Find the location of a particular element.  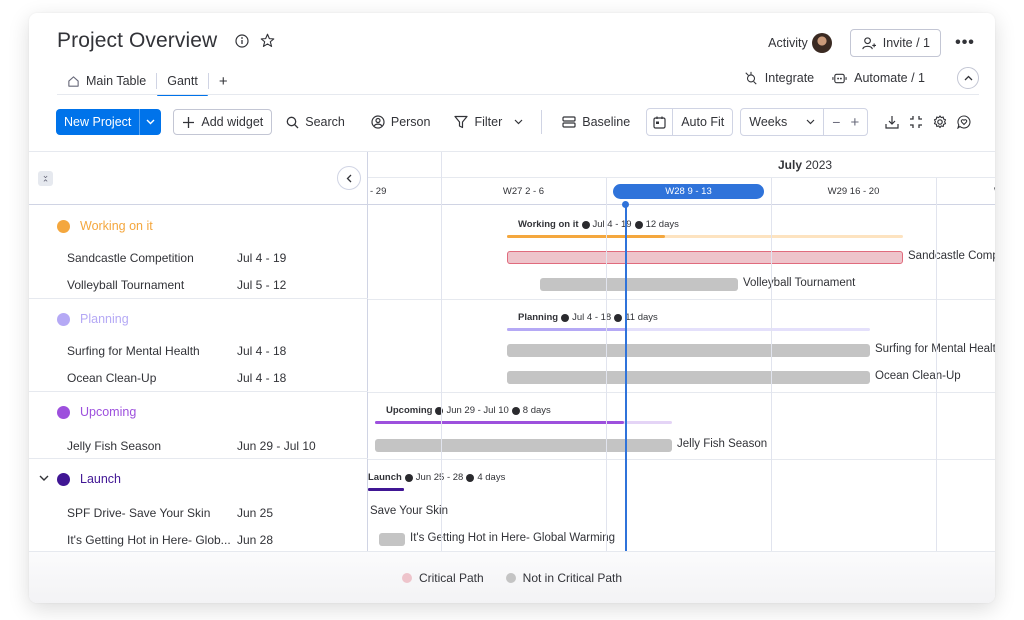

invite-label: Invite / 1 is located at coordinates (906, 43).